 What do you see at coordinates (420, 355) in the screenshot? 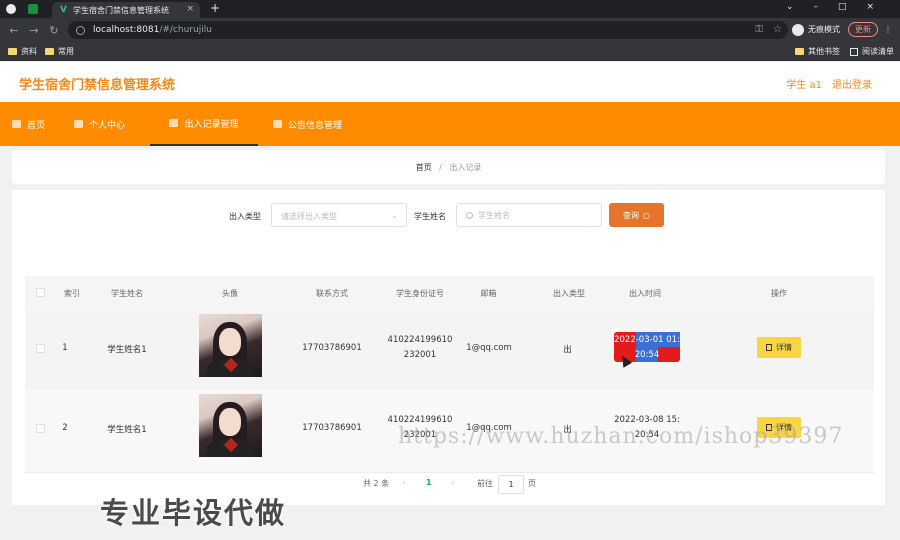
I see `cell-idcard-2: 232001` at bounding box center [420, 355].